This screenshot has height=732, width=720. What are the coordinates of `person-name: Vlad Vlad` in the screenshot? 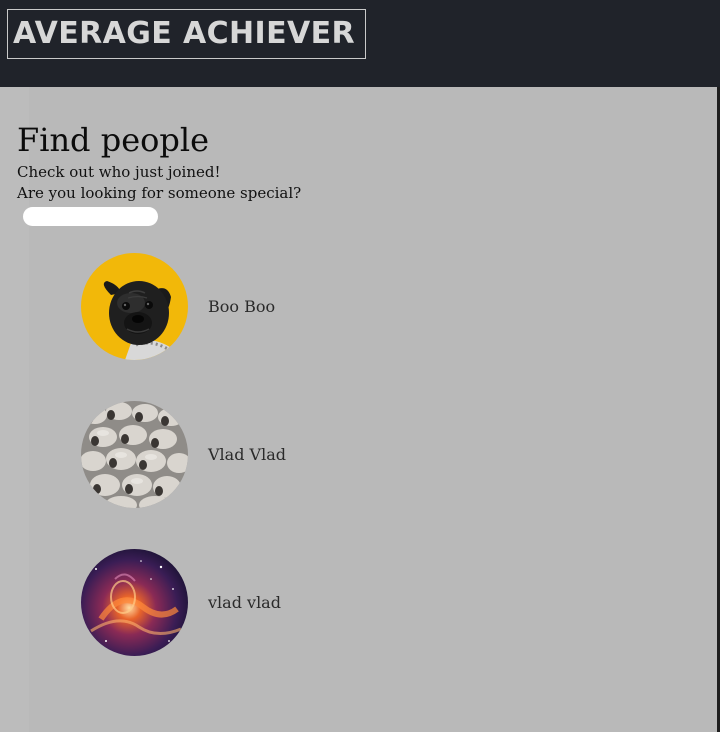 It's located at (247, 454).